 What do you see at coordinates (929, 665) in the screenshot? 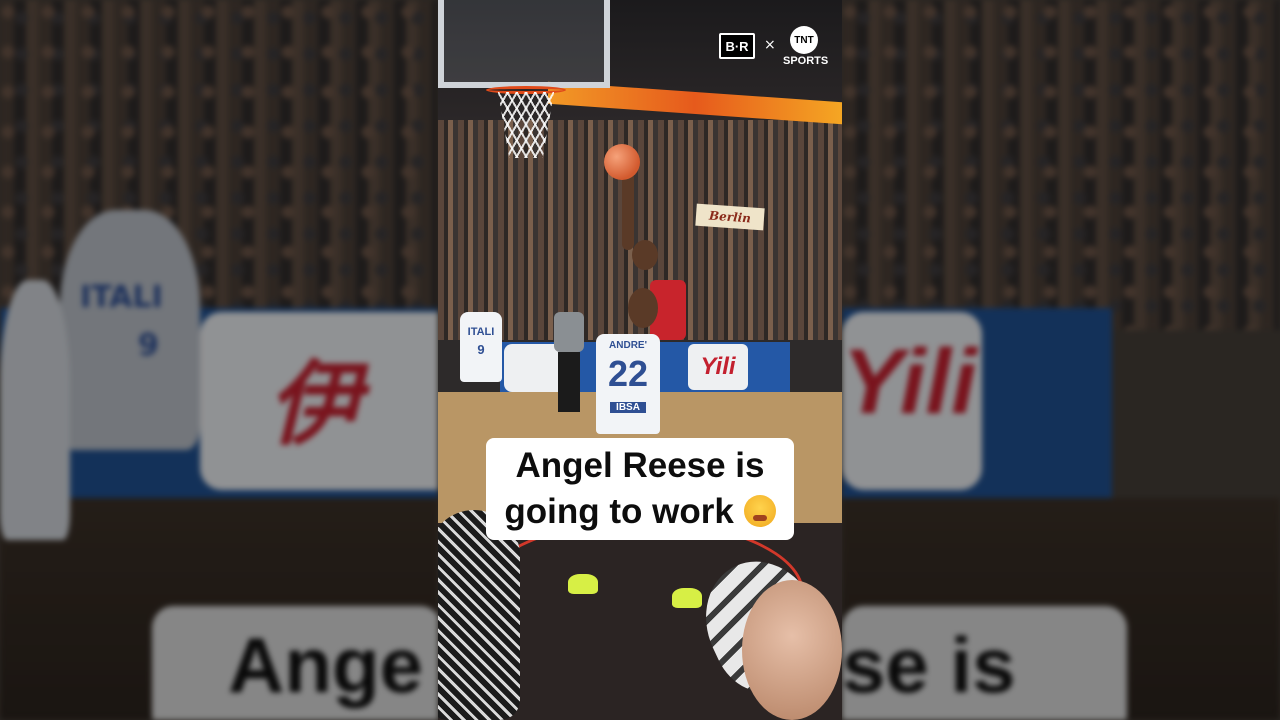
I see `caption-ghost-text: se is` at bounding box center [929, 665].